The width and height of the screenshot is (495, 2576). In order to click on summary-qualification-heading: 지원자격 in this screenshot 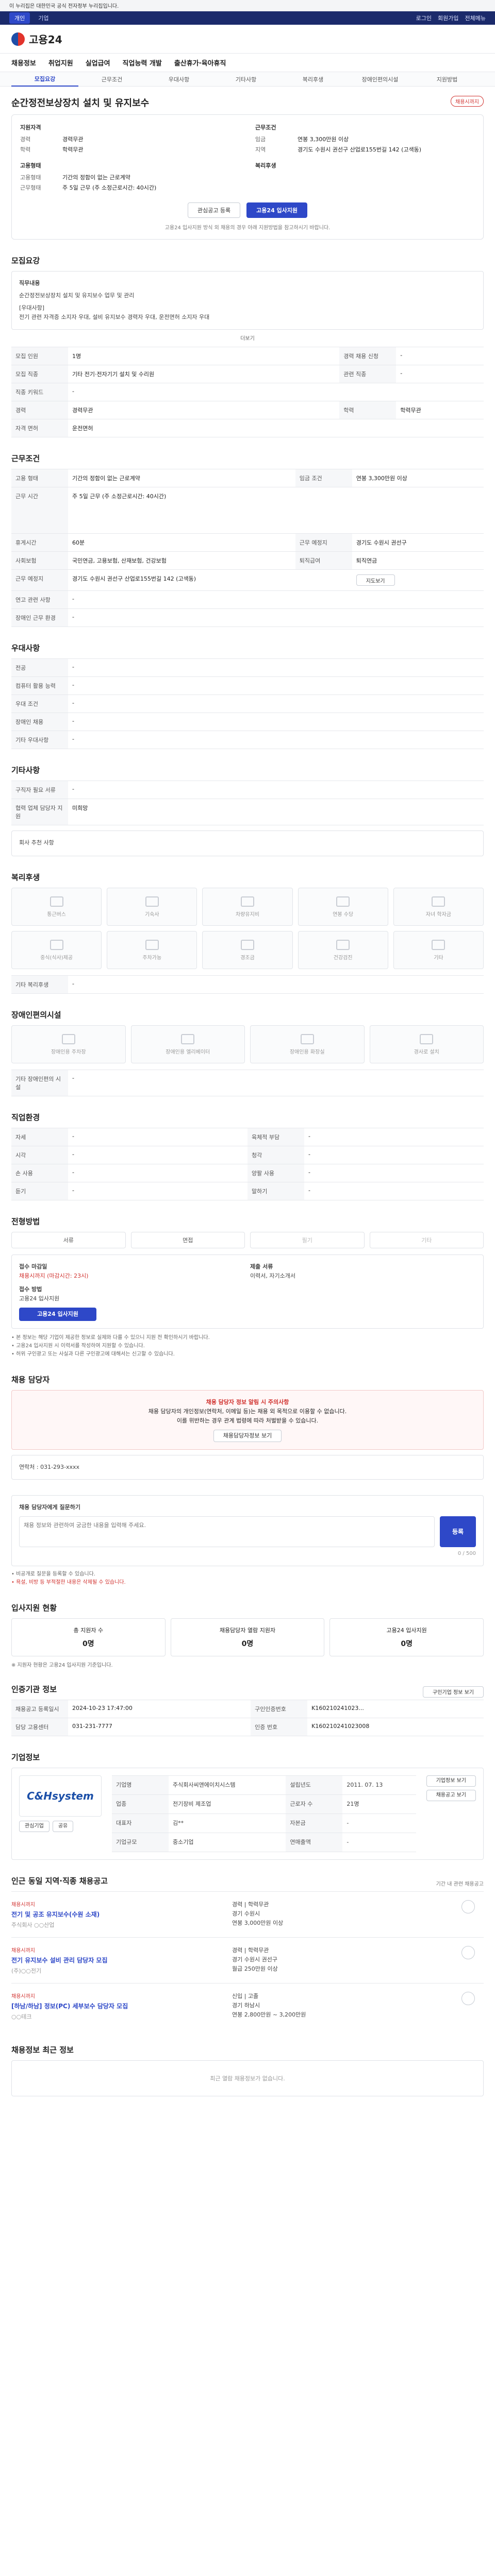, I will do `click(31, 127)`.